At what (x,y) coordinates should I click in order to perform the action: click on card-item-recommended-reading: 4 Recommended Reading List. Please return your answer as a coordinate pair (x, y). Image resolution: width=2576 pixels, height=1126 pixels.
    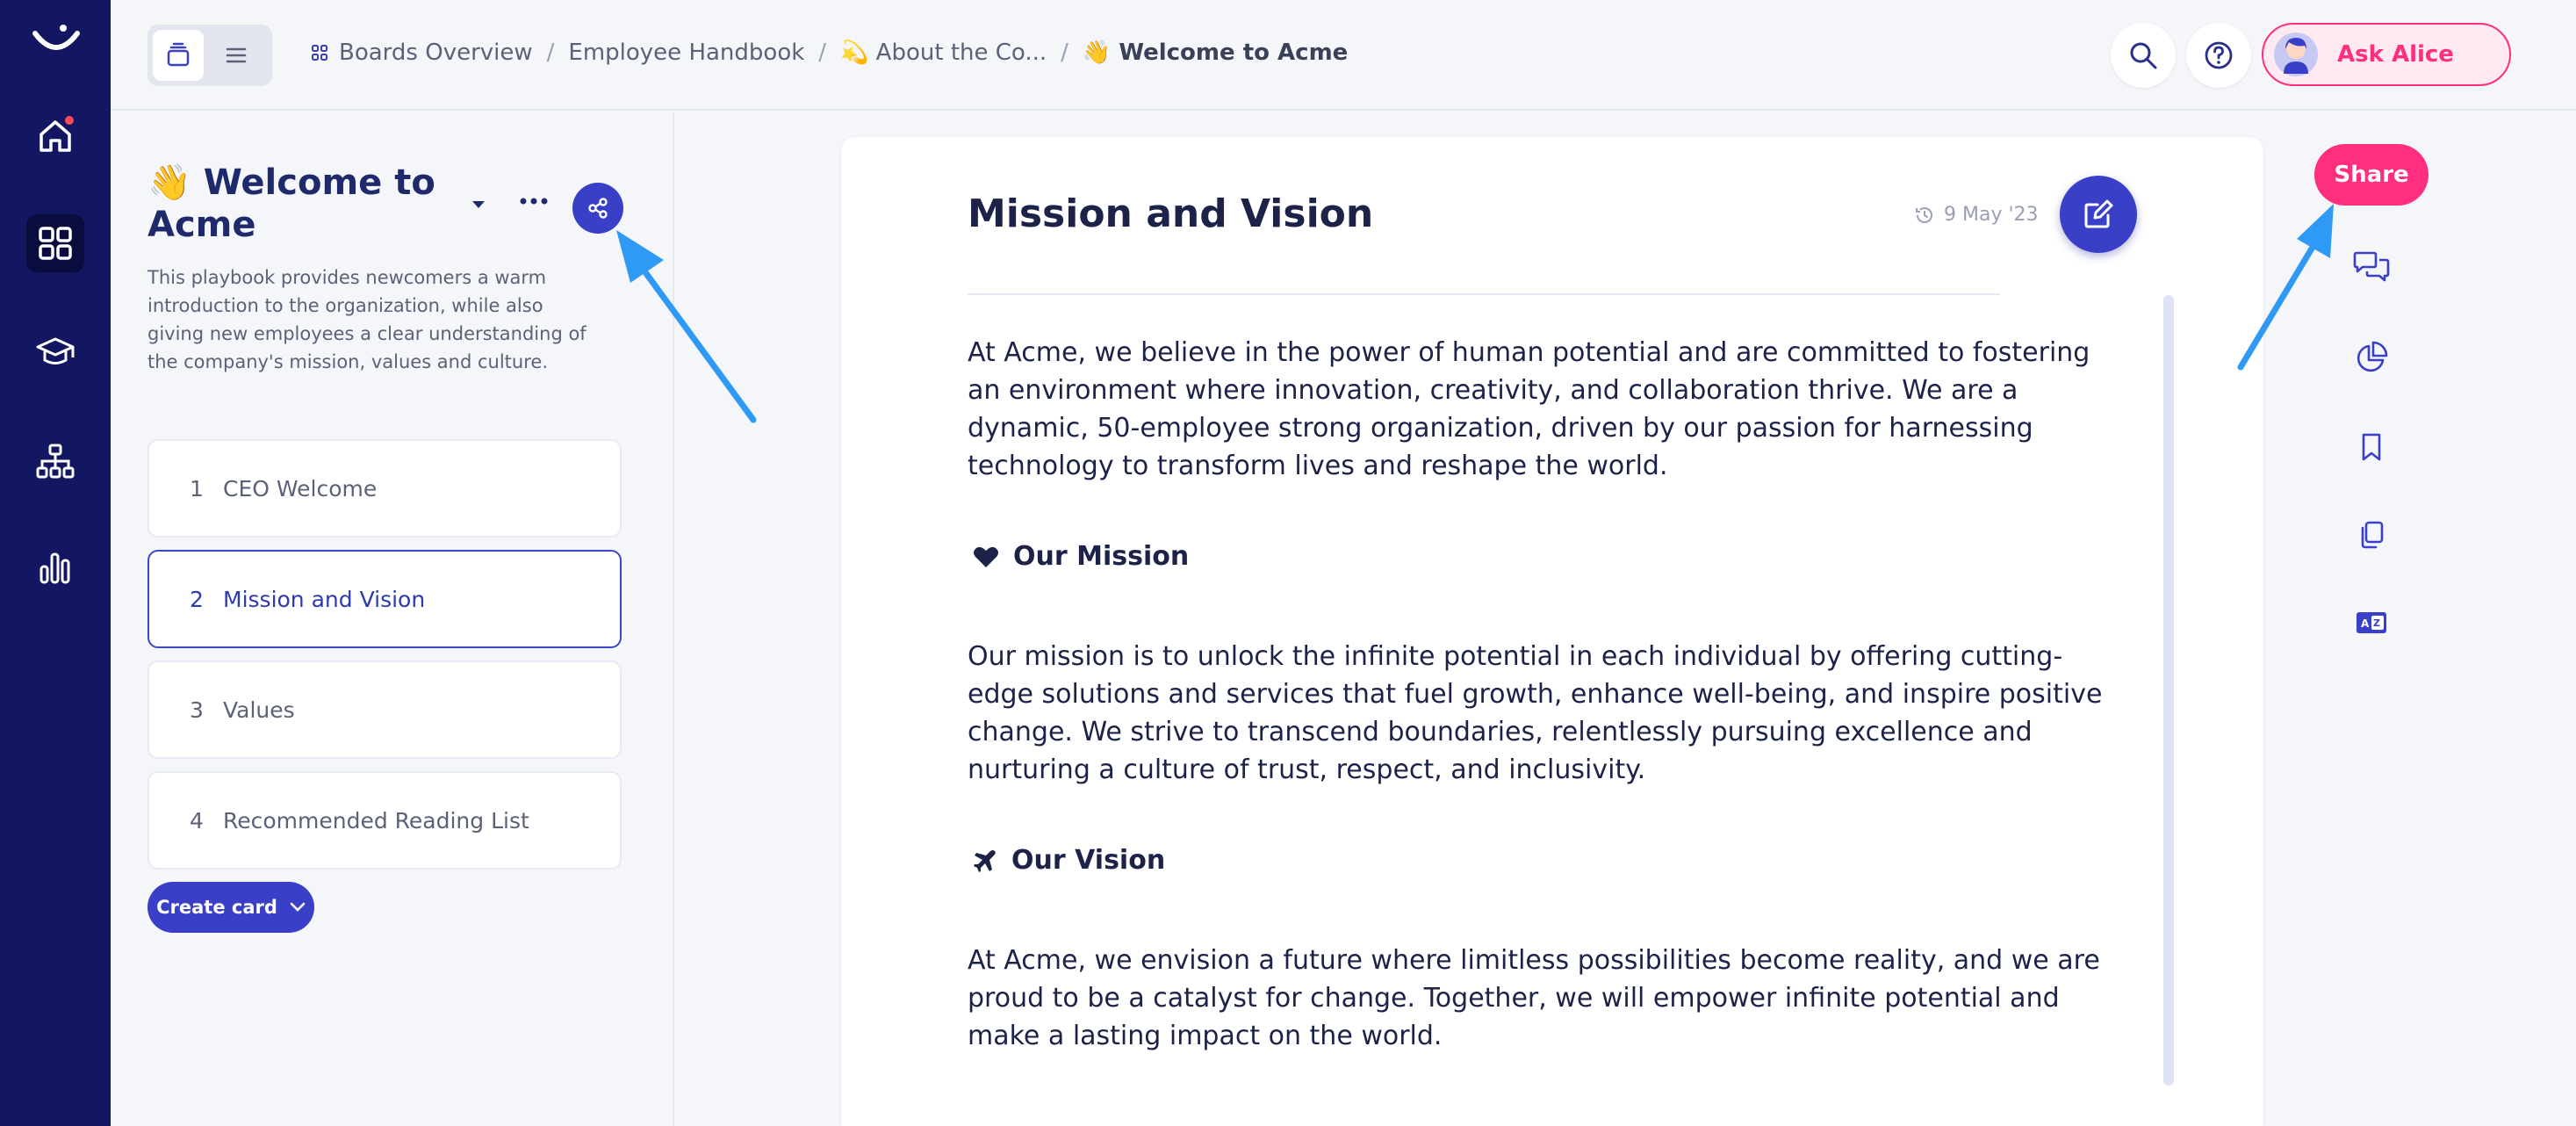
    Looking at the image, I should click on (385, 820).